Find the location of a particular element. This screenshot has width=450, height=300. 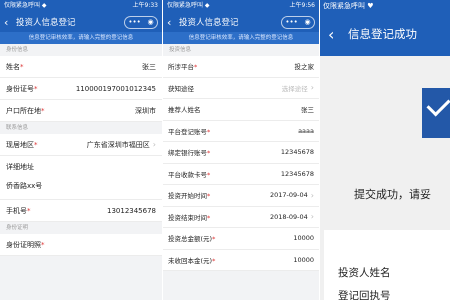

form-row: 推荐人姓名 张三 is located at coordinates (241, 110).